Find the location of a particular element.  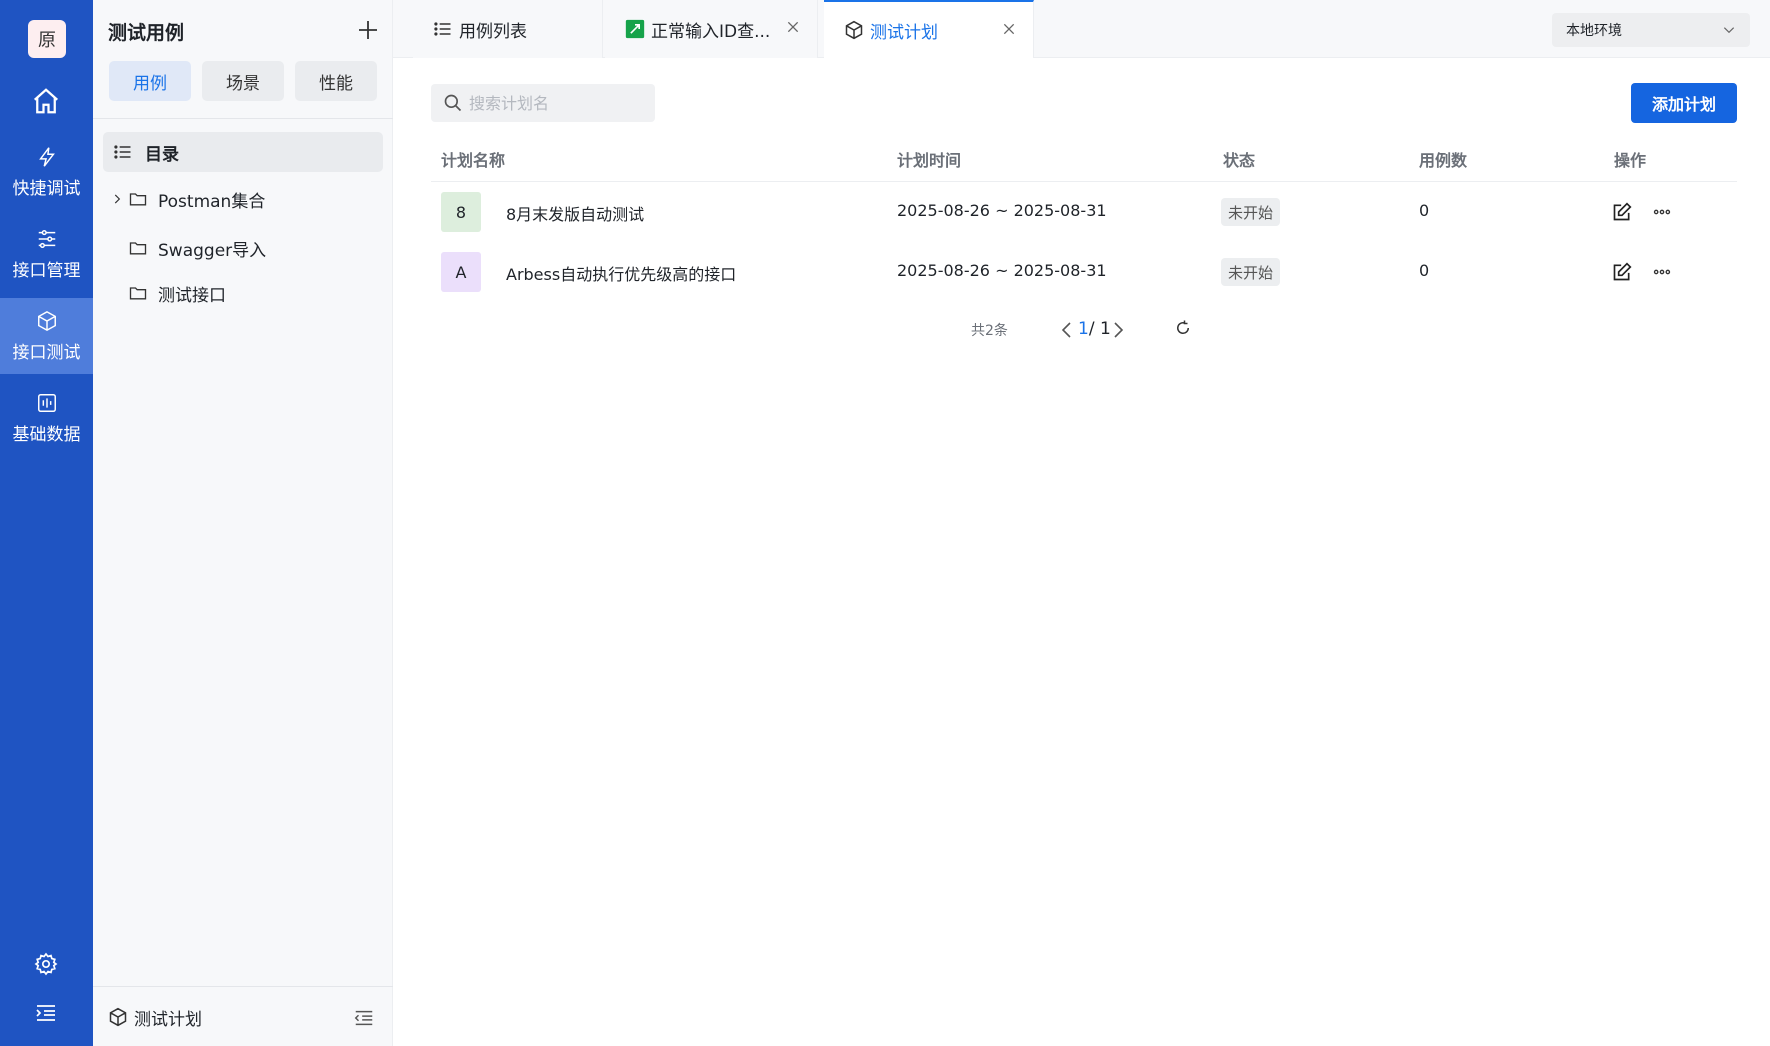

main-sidebar: 原 快捷调试 接口管理 接口测试 基础数据 is located at coordinates (46, 523).